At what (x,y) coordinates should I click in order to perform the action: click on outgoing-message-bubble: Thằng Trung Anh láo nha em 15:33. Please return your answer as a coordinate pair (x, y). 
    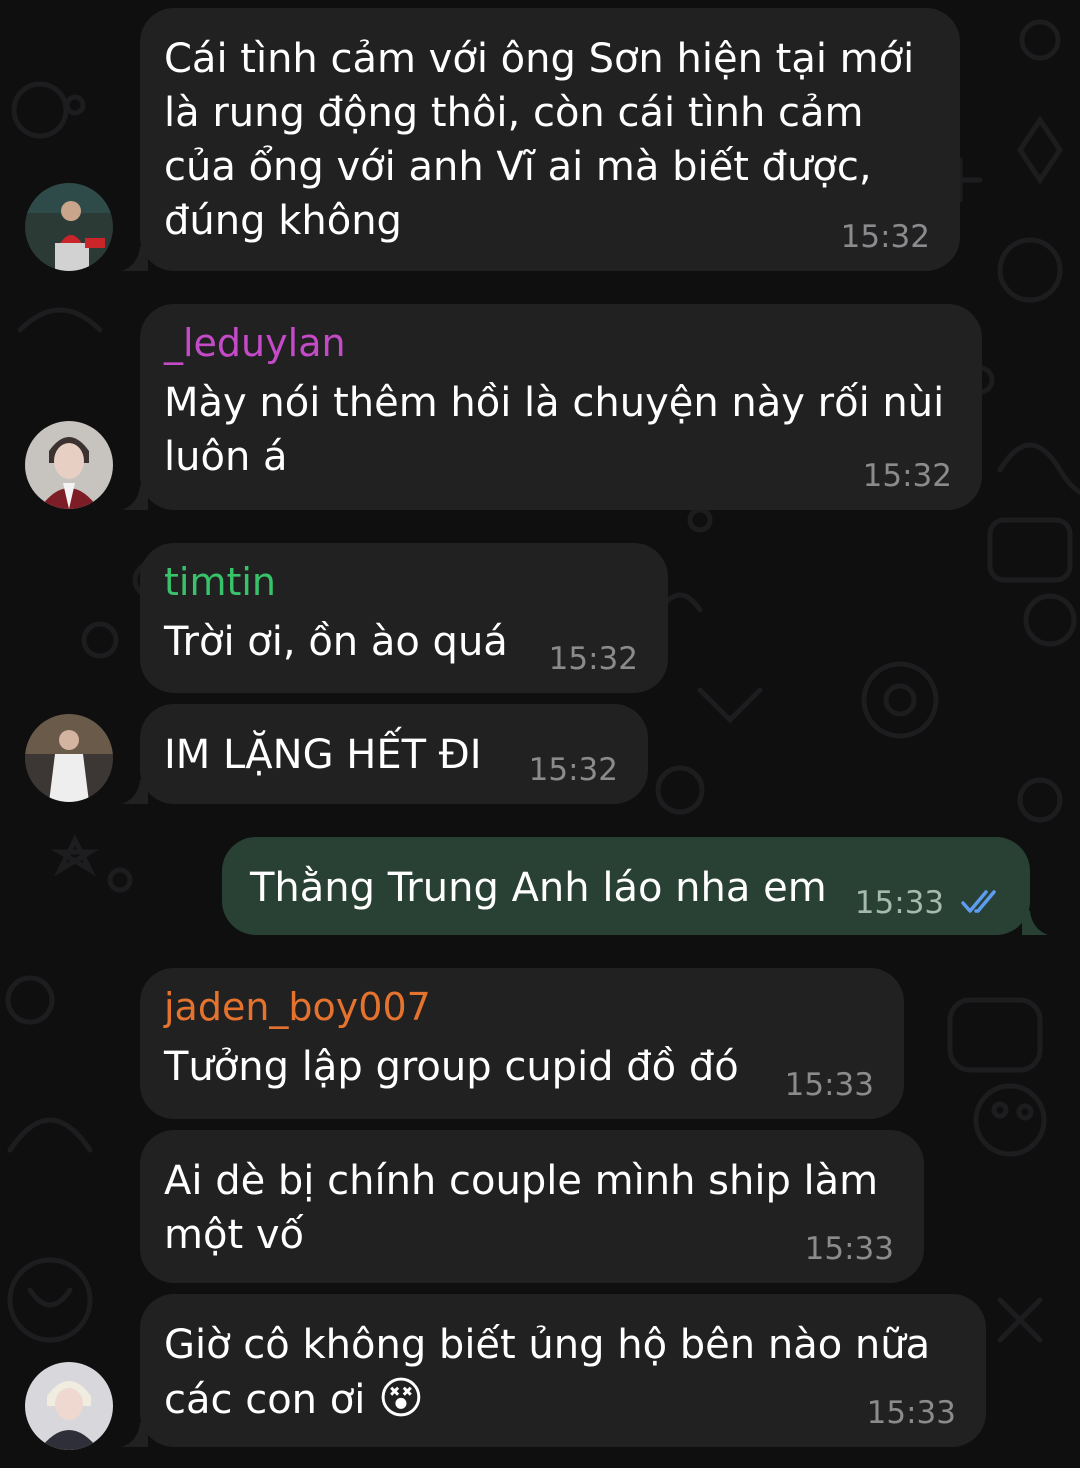
    Looking at the image, I should click on (635, 886).